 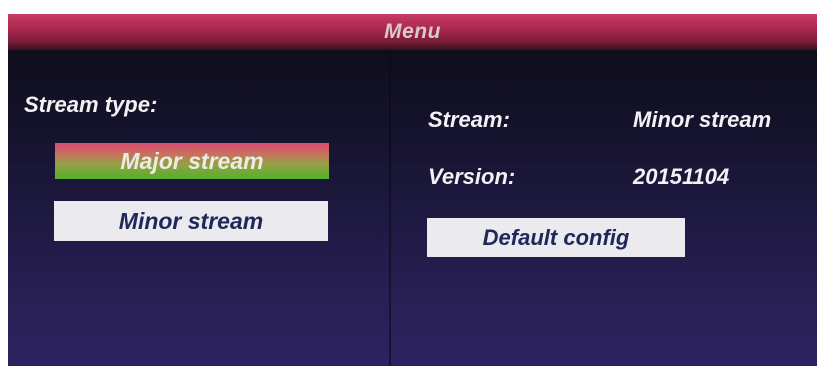 I want to click on stream-value: Minor stream, so click(x=702, y=119).